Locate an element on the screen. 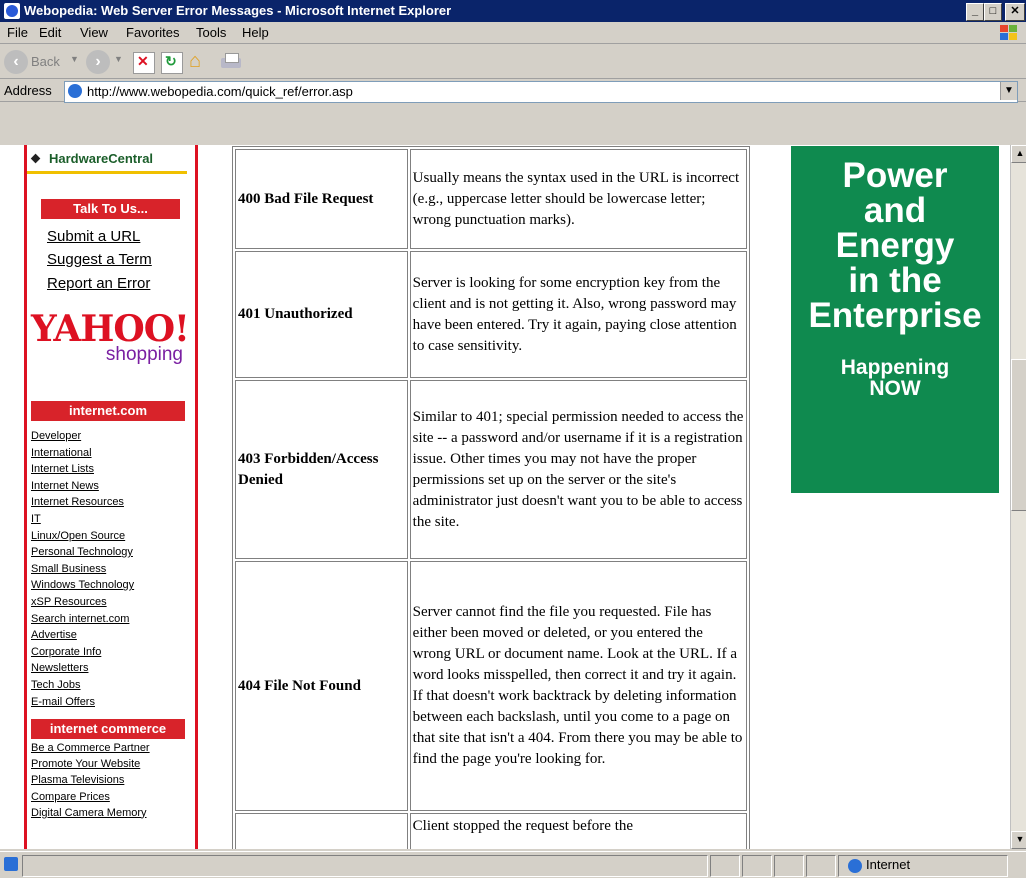 Image resolution: width=1026 pixels, height=878 pixels. back-dropdown-icon: ▼ is located at coordinates (74, 59).